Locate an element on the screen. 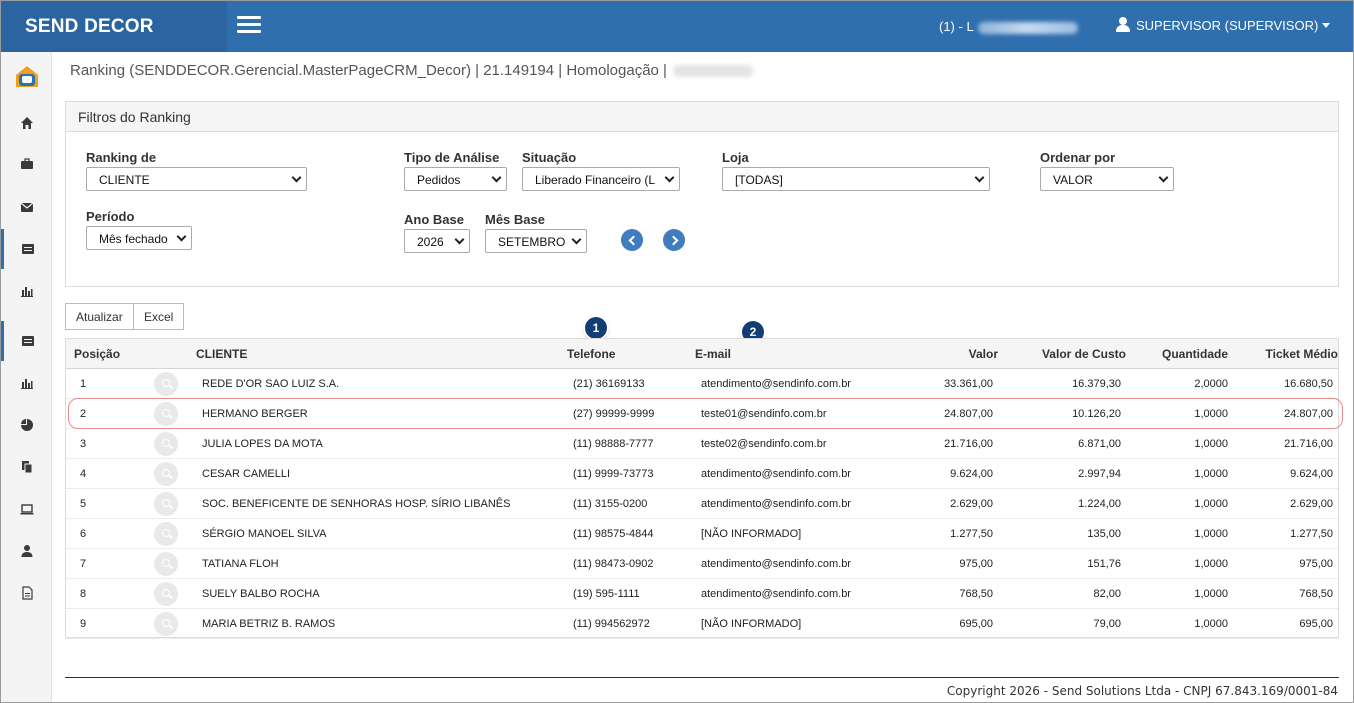 Image resolution: width=1354 pixels, height=703 pixels. annotation-badge-1: 1 is located at coordinates (596, 328).